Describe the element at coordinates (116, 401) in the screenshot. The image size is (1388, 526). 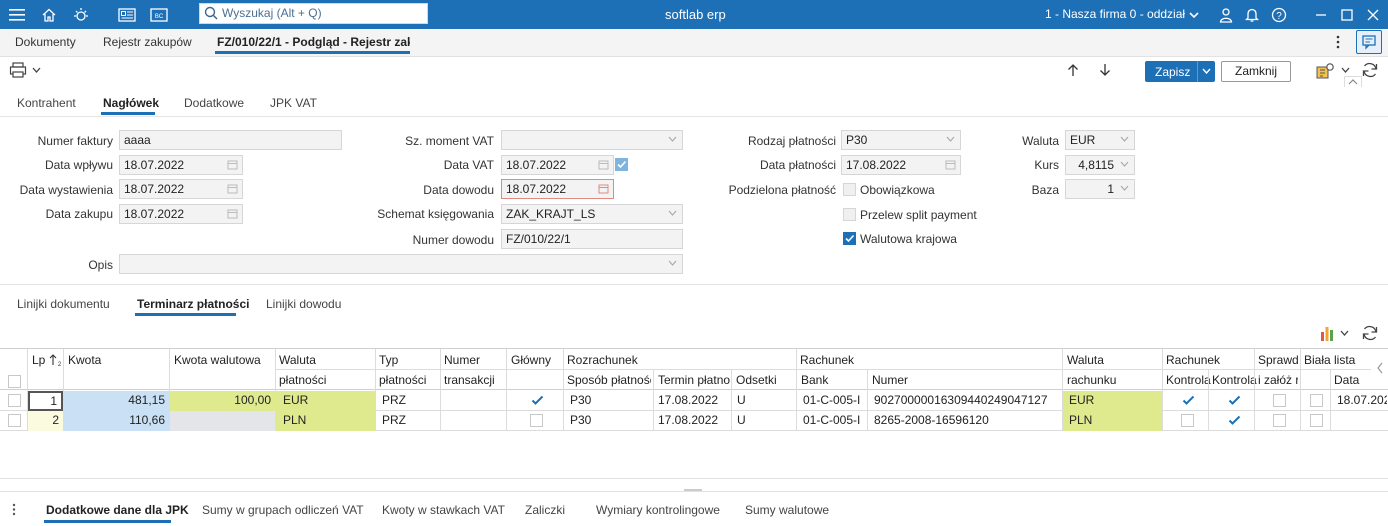
I see `cell-kwota: 481,15` at that location.